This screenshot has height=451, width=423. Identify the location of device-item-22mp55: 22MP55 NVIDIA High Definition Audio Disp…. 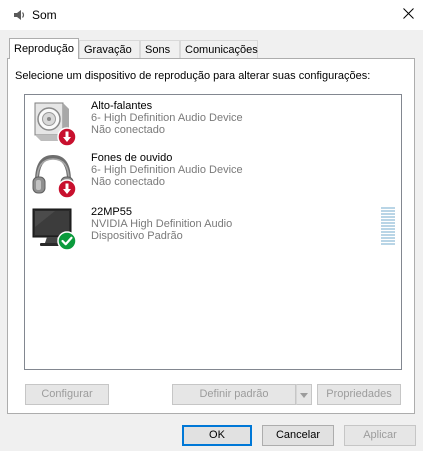
(213, 229).